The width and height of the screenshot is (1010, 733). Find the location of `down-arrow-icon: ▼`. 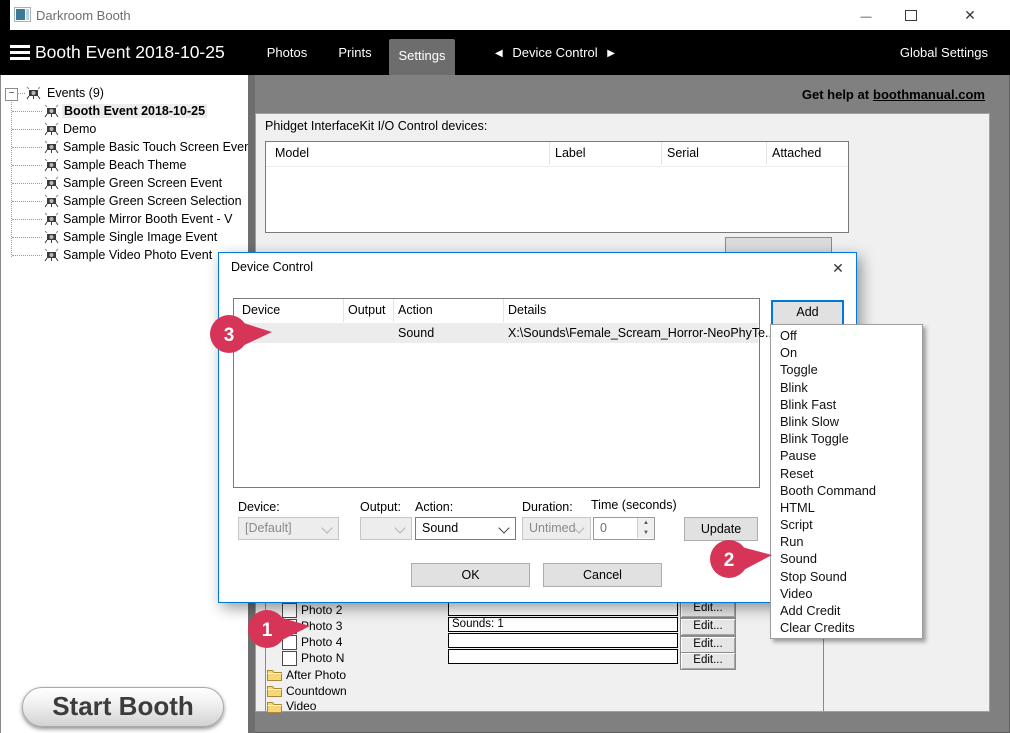

down-arrow-icon: ▼ is located at coordinates (646, 533).